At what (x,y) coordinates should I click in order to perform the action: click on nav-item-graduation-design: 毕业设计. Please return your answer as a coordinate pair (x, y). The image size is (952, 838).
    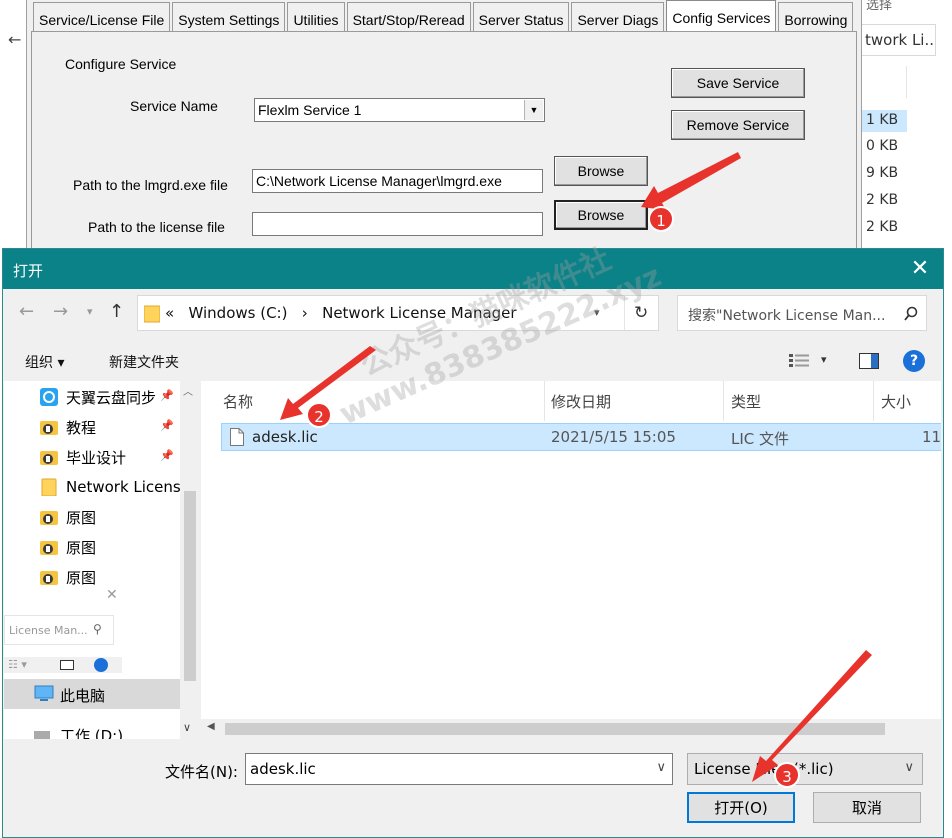
    Looking at the image, I should click on (110, 457).